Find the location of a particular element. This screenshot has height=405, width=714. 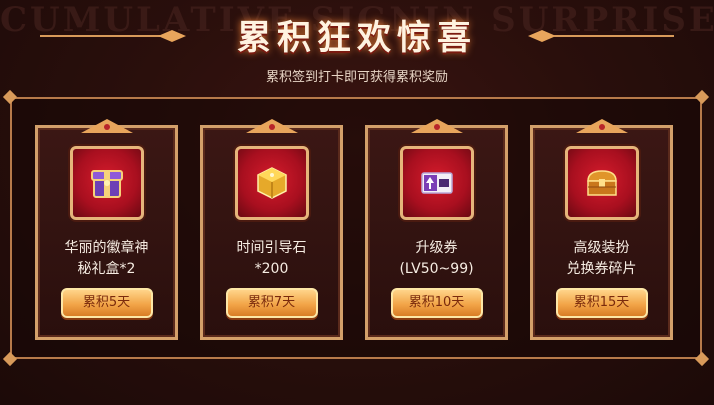

claim-5-days-button: 累积5天 is located at coordinates (106, 303).